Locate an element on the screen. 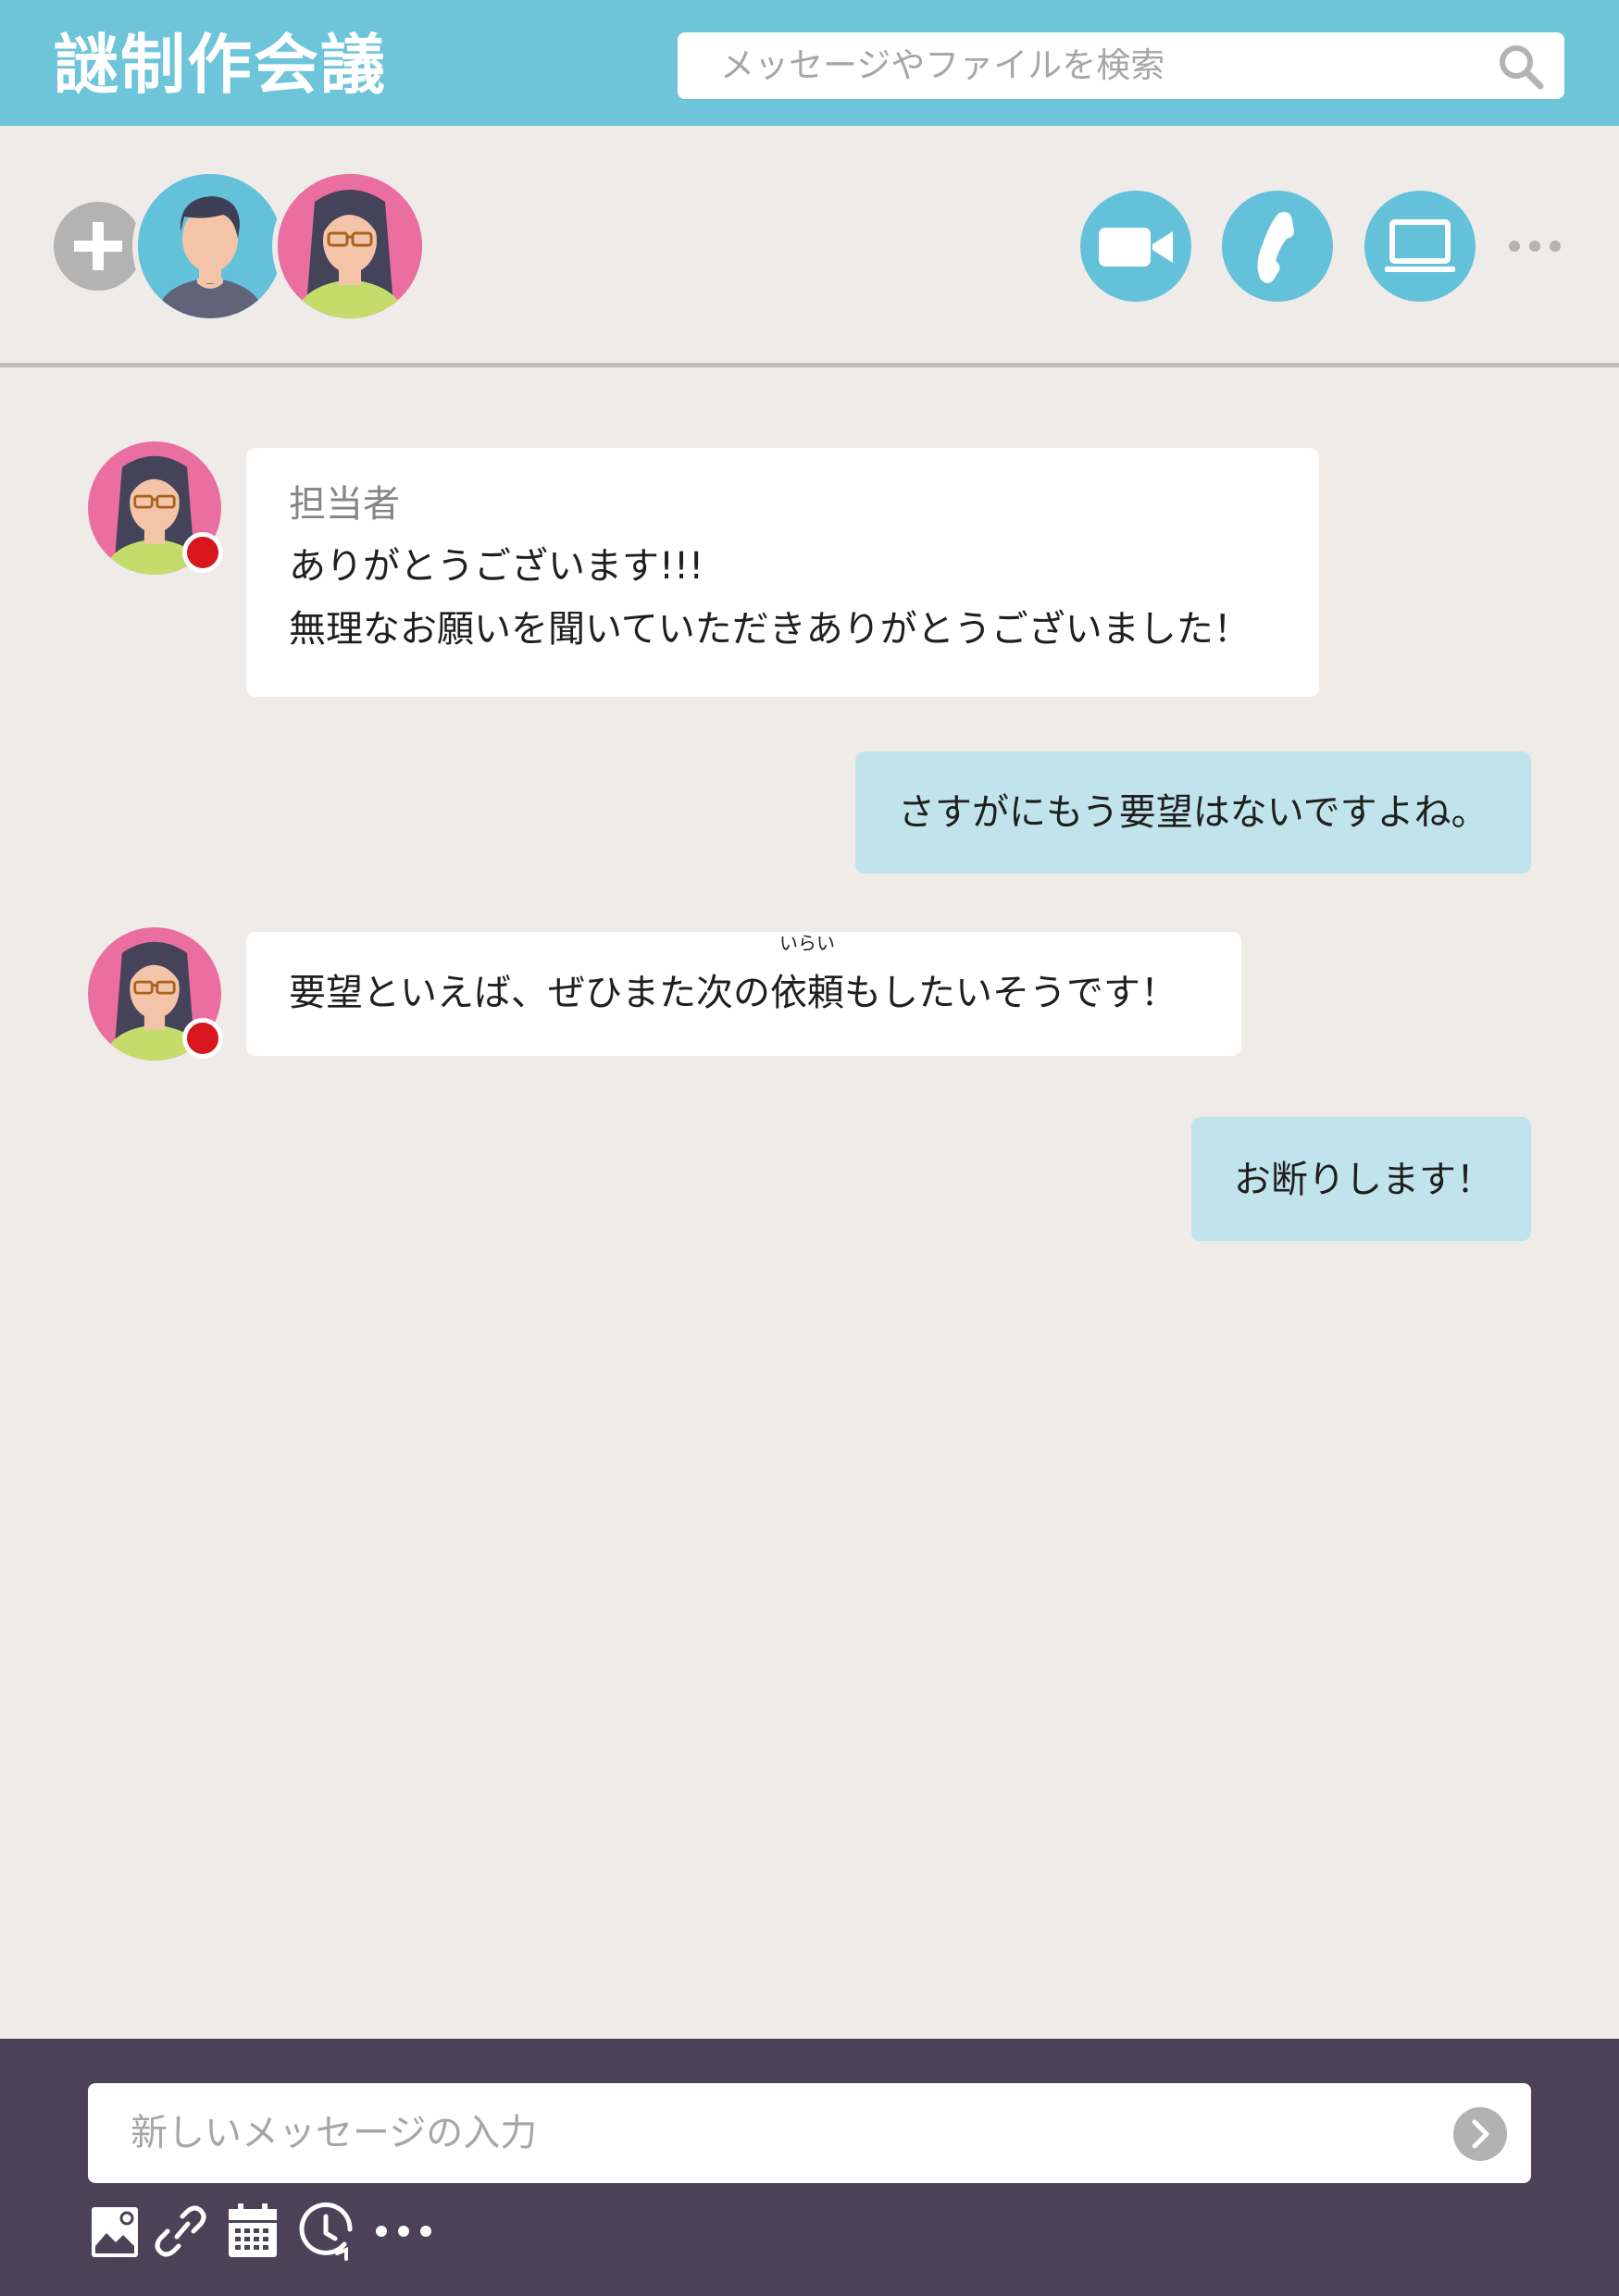 This screenshot has width=1619, height=2296. clock-icon is located at coordinates (325, 2231).